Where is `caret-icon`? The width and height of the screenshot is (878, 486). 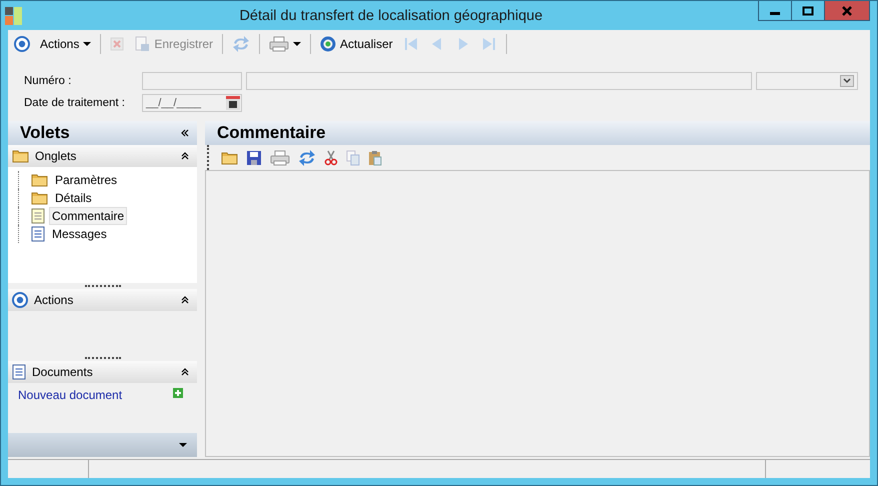 caret-icon is located at coordinates (183, 445).